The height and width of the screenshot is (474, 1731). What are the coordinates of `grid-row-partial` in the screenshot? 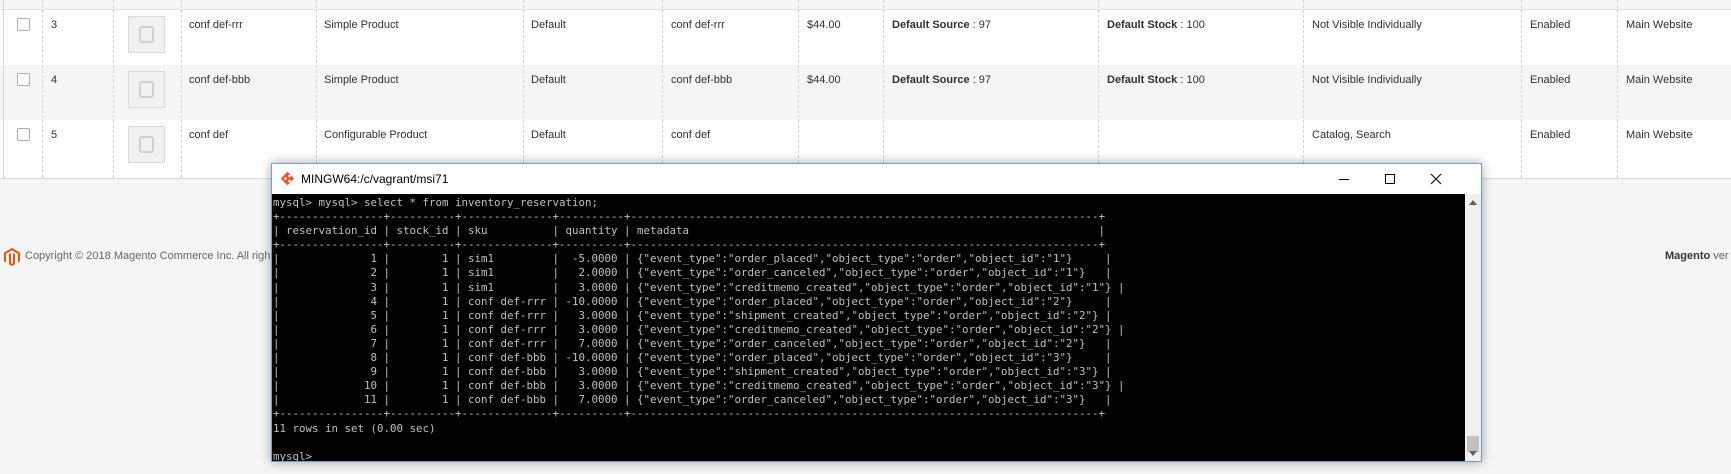 It's located at (865, 5).